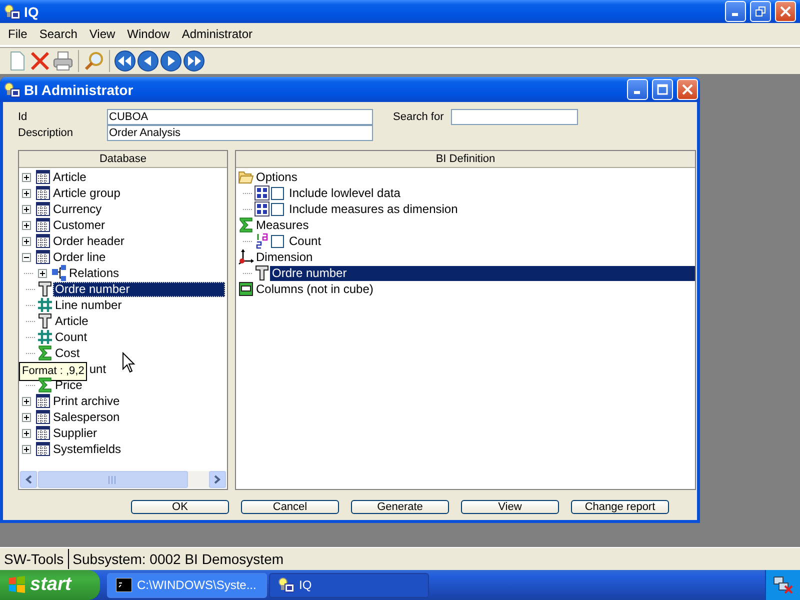 The height and width of the screenshot is (600, 800). Describe the element at coordinates (40, 61) in the screenshot. I see `delete-icon` at that location.